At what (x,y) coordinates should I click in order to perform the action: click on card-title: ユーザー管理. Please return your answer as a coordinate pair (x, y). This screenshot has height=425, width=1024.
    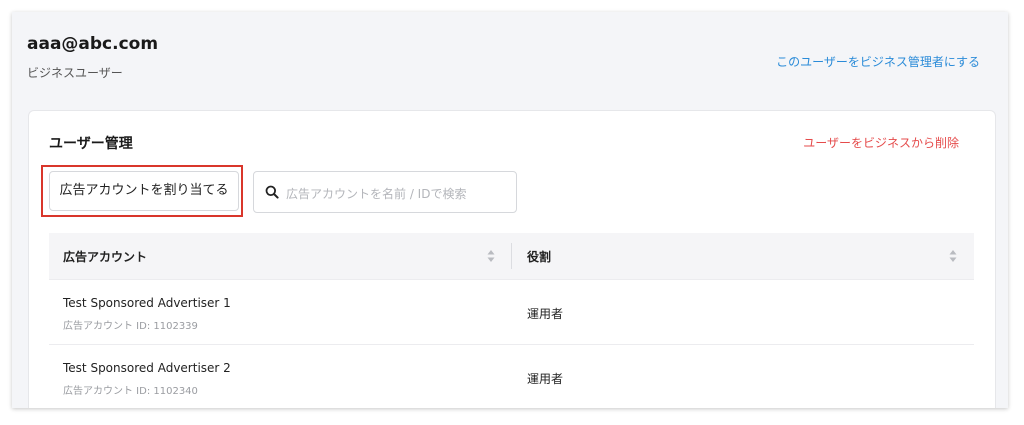
    Looking at the image, I should click on (91, 144).